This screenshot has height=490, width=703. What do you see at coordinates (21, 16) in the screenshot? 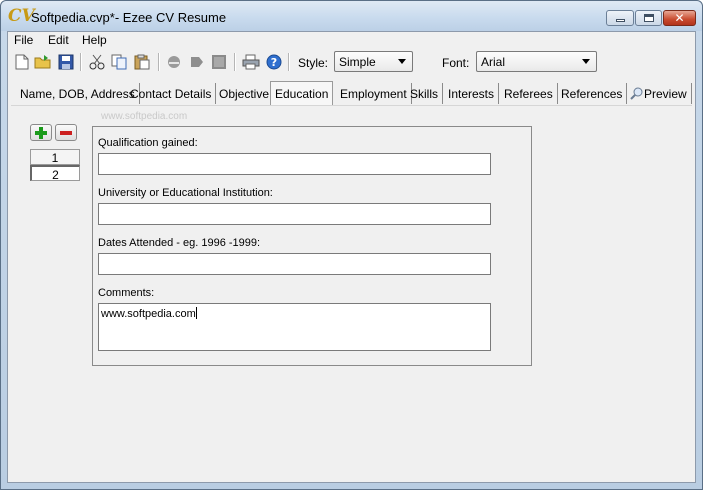
I see `app-cv-icon: CV` at bounding box center [21, 16].